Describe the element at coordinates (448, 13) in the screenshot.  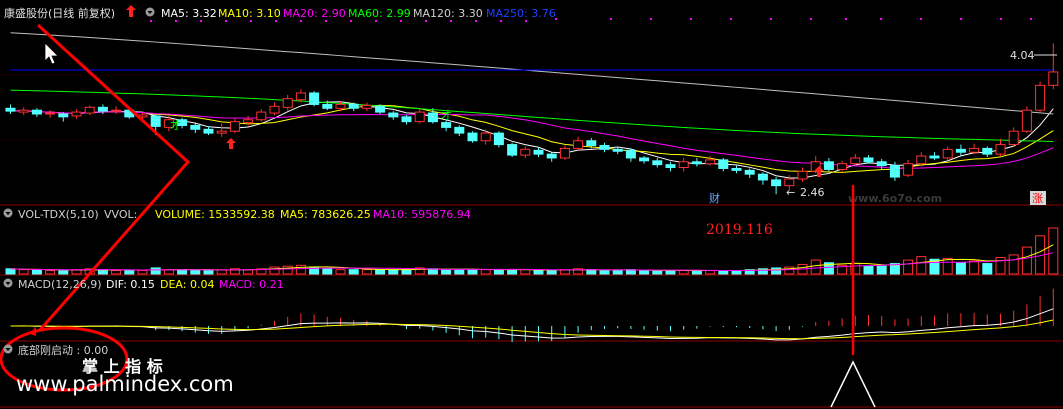
I see `ma120-value: MA120: 3.30` at that location.